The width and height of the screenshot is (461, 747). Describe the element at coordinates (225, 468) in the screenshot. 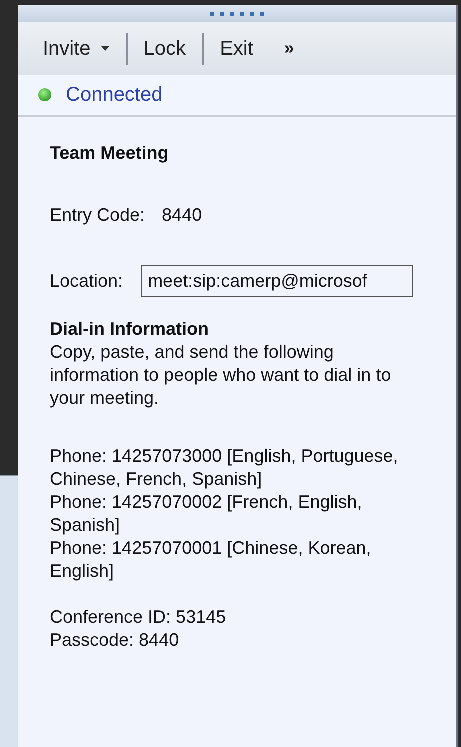

I see `phone-entry: Phone: 14257073000 [English, Portuguese, Chinese, French, Spanish]` at that location.